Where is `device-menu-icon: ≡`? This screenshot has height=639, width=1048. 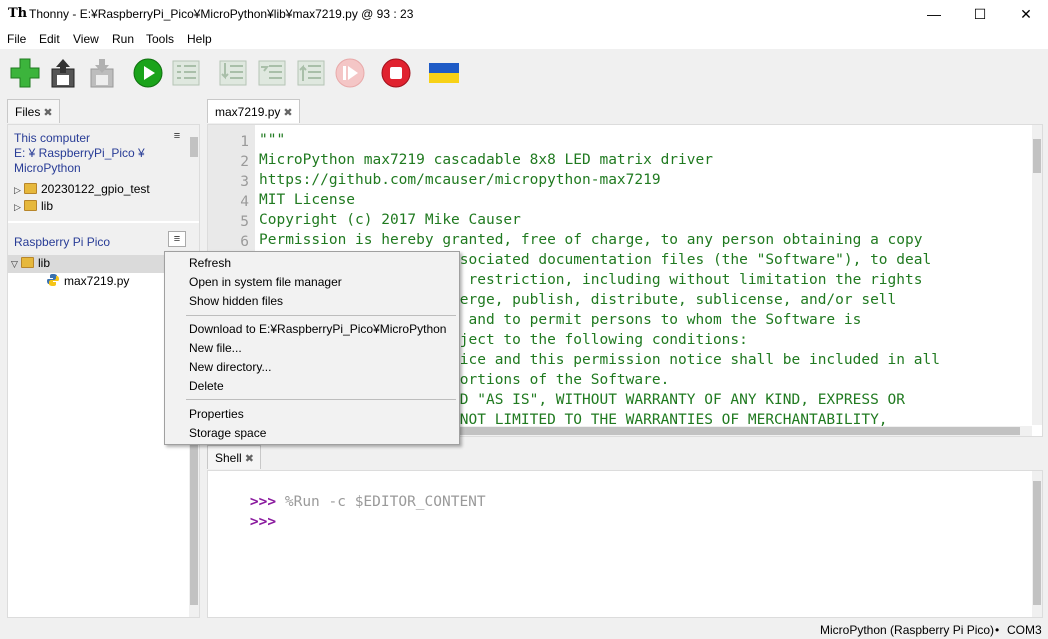
device-menu-icon: ≡ is located at coordinates (177, 239).